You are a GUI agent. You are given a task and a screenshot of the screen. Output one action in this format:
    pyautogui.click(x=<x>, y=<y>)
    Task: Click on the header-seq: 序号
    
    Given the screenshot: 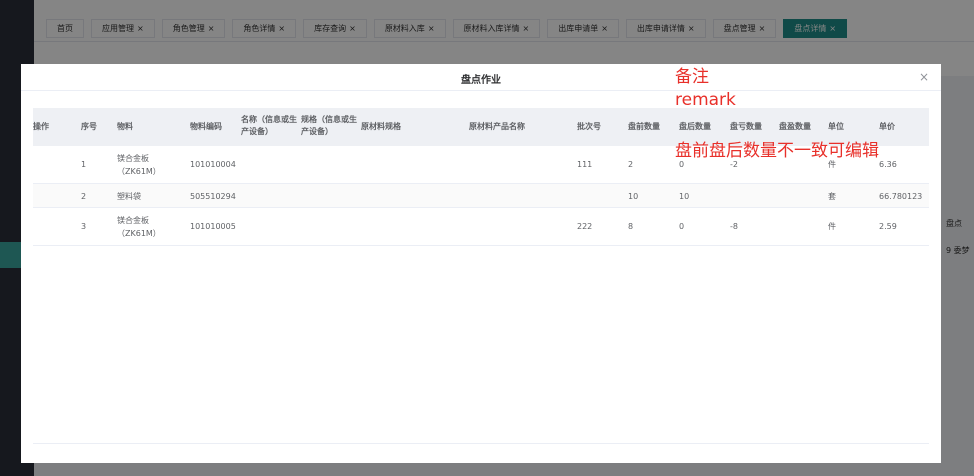 What is the action you would take?
    pyautogui.click(x=89, y=126)
    